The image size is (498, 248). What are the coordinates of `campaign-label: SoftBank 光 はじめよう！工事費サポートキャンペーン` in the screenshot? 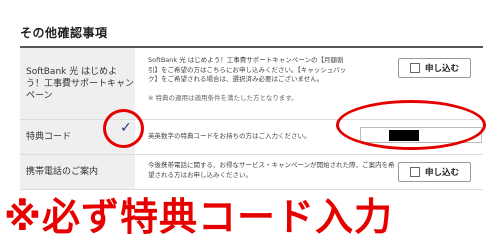 It's located at (77, 83).